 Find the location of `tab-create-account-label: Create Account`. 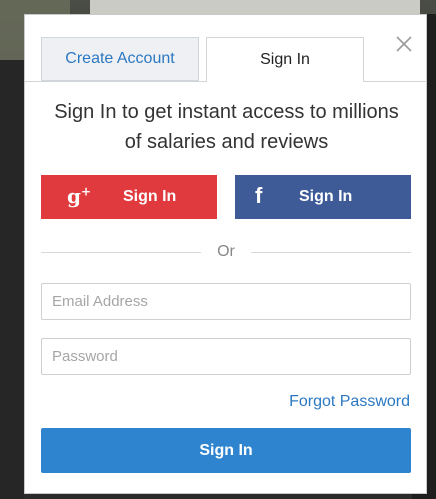

tab-create-account-label: Create Account is located at coordinates (120, 58).